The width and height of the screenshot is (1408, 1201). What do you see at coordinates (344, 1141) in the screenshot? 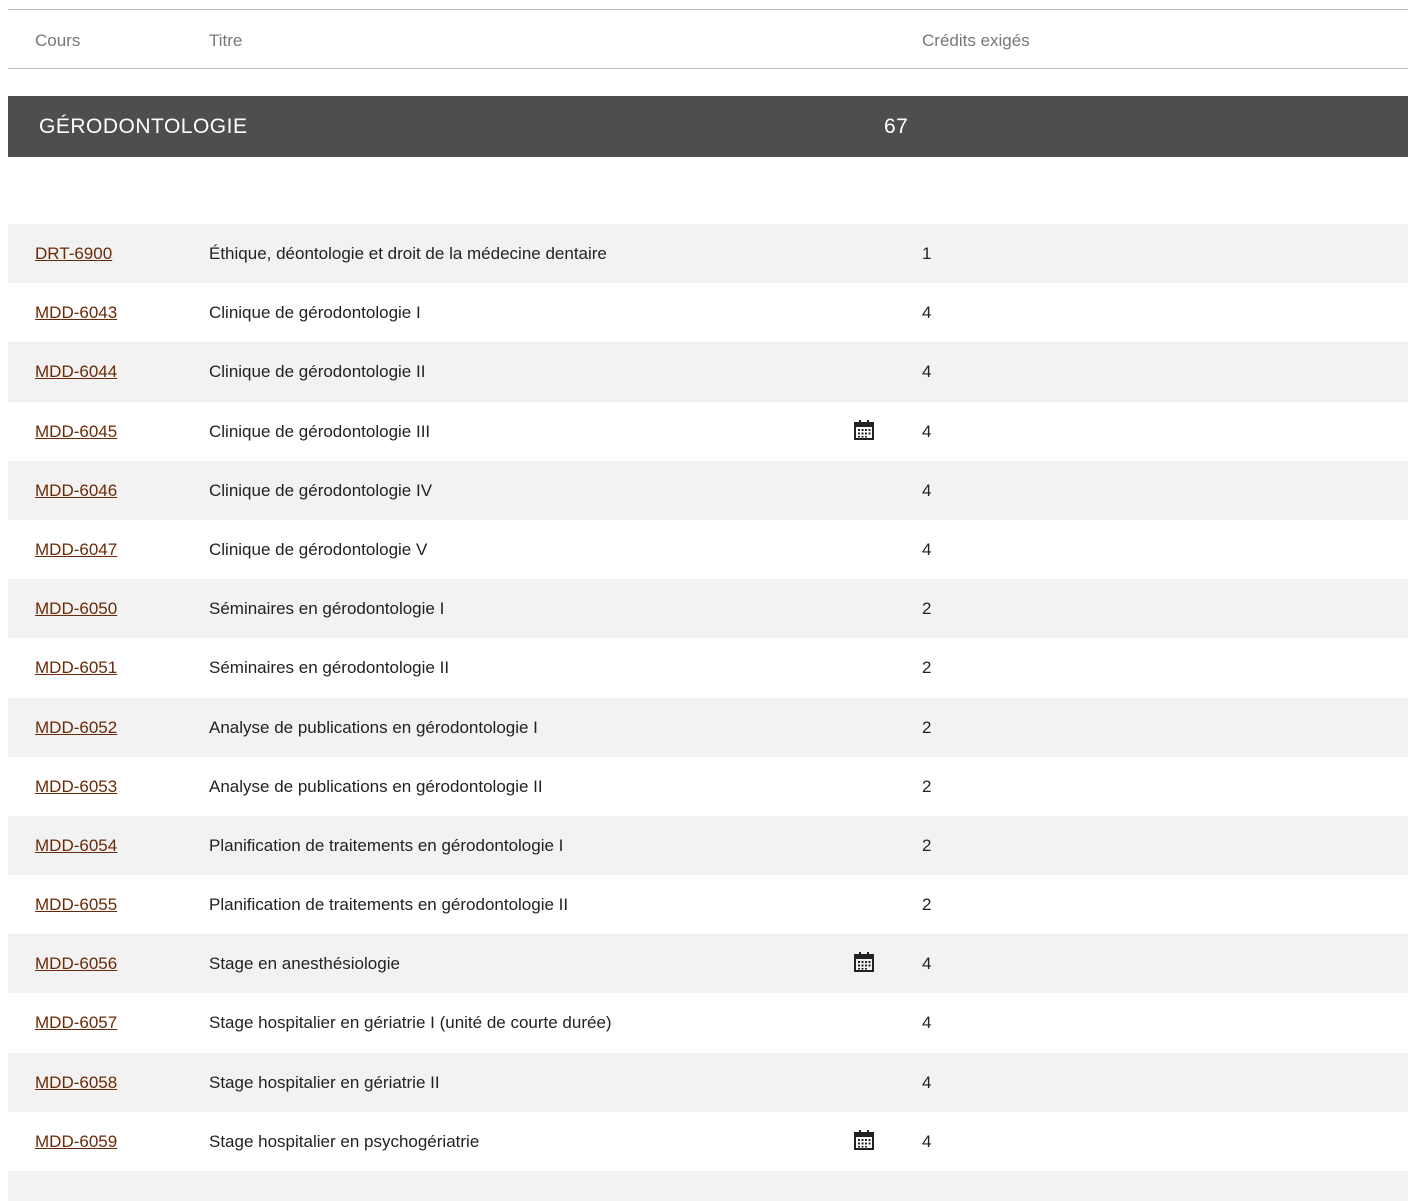
I see `course-title: Stage hospitalier en psychogériatrie` at bounding box center [344, 1141].